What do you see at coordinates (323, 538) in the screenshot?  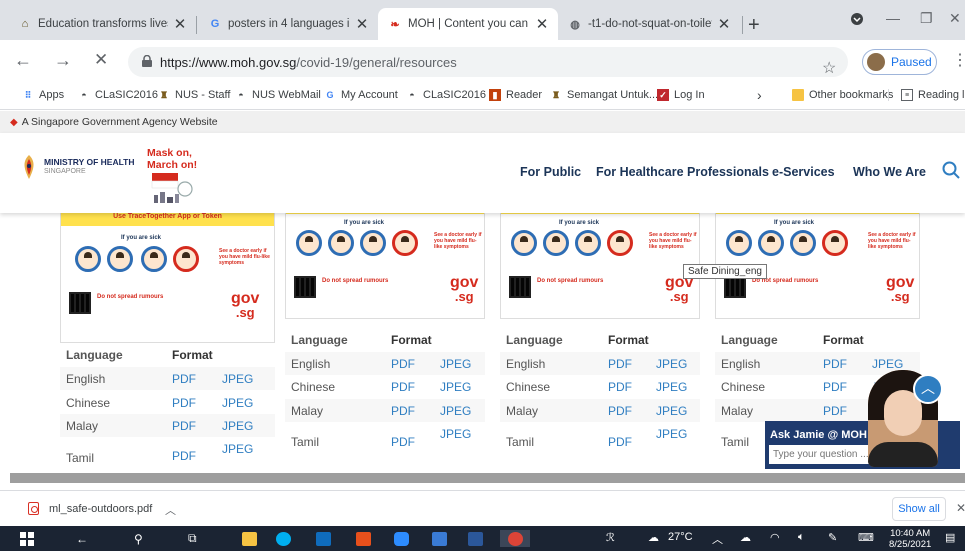 I see `outlook-icon` at bounding box center [323, 538].